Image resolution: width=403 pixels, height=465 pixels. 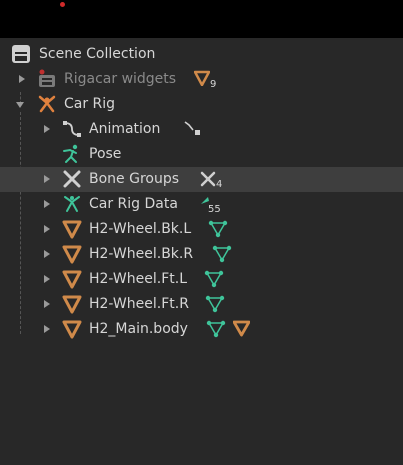 What do you see at coordinates (105, 154) in the screenshot?
I see `row-label: Pose` at bounding box center [105, 154].